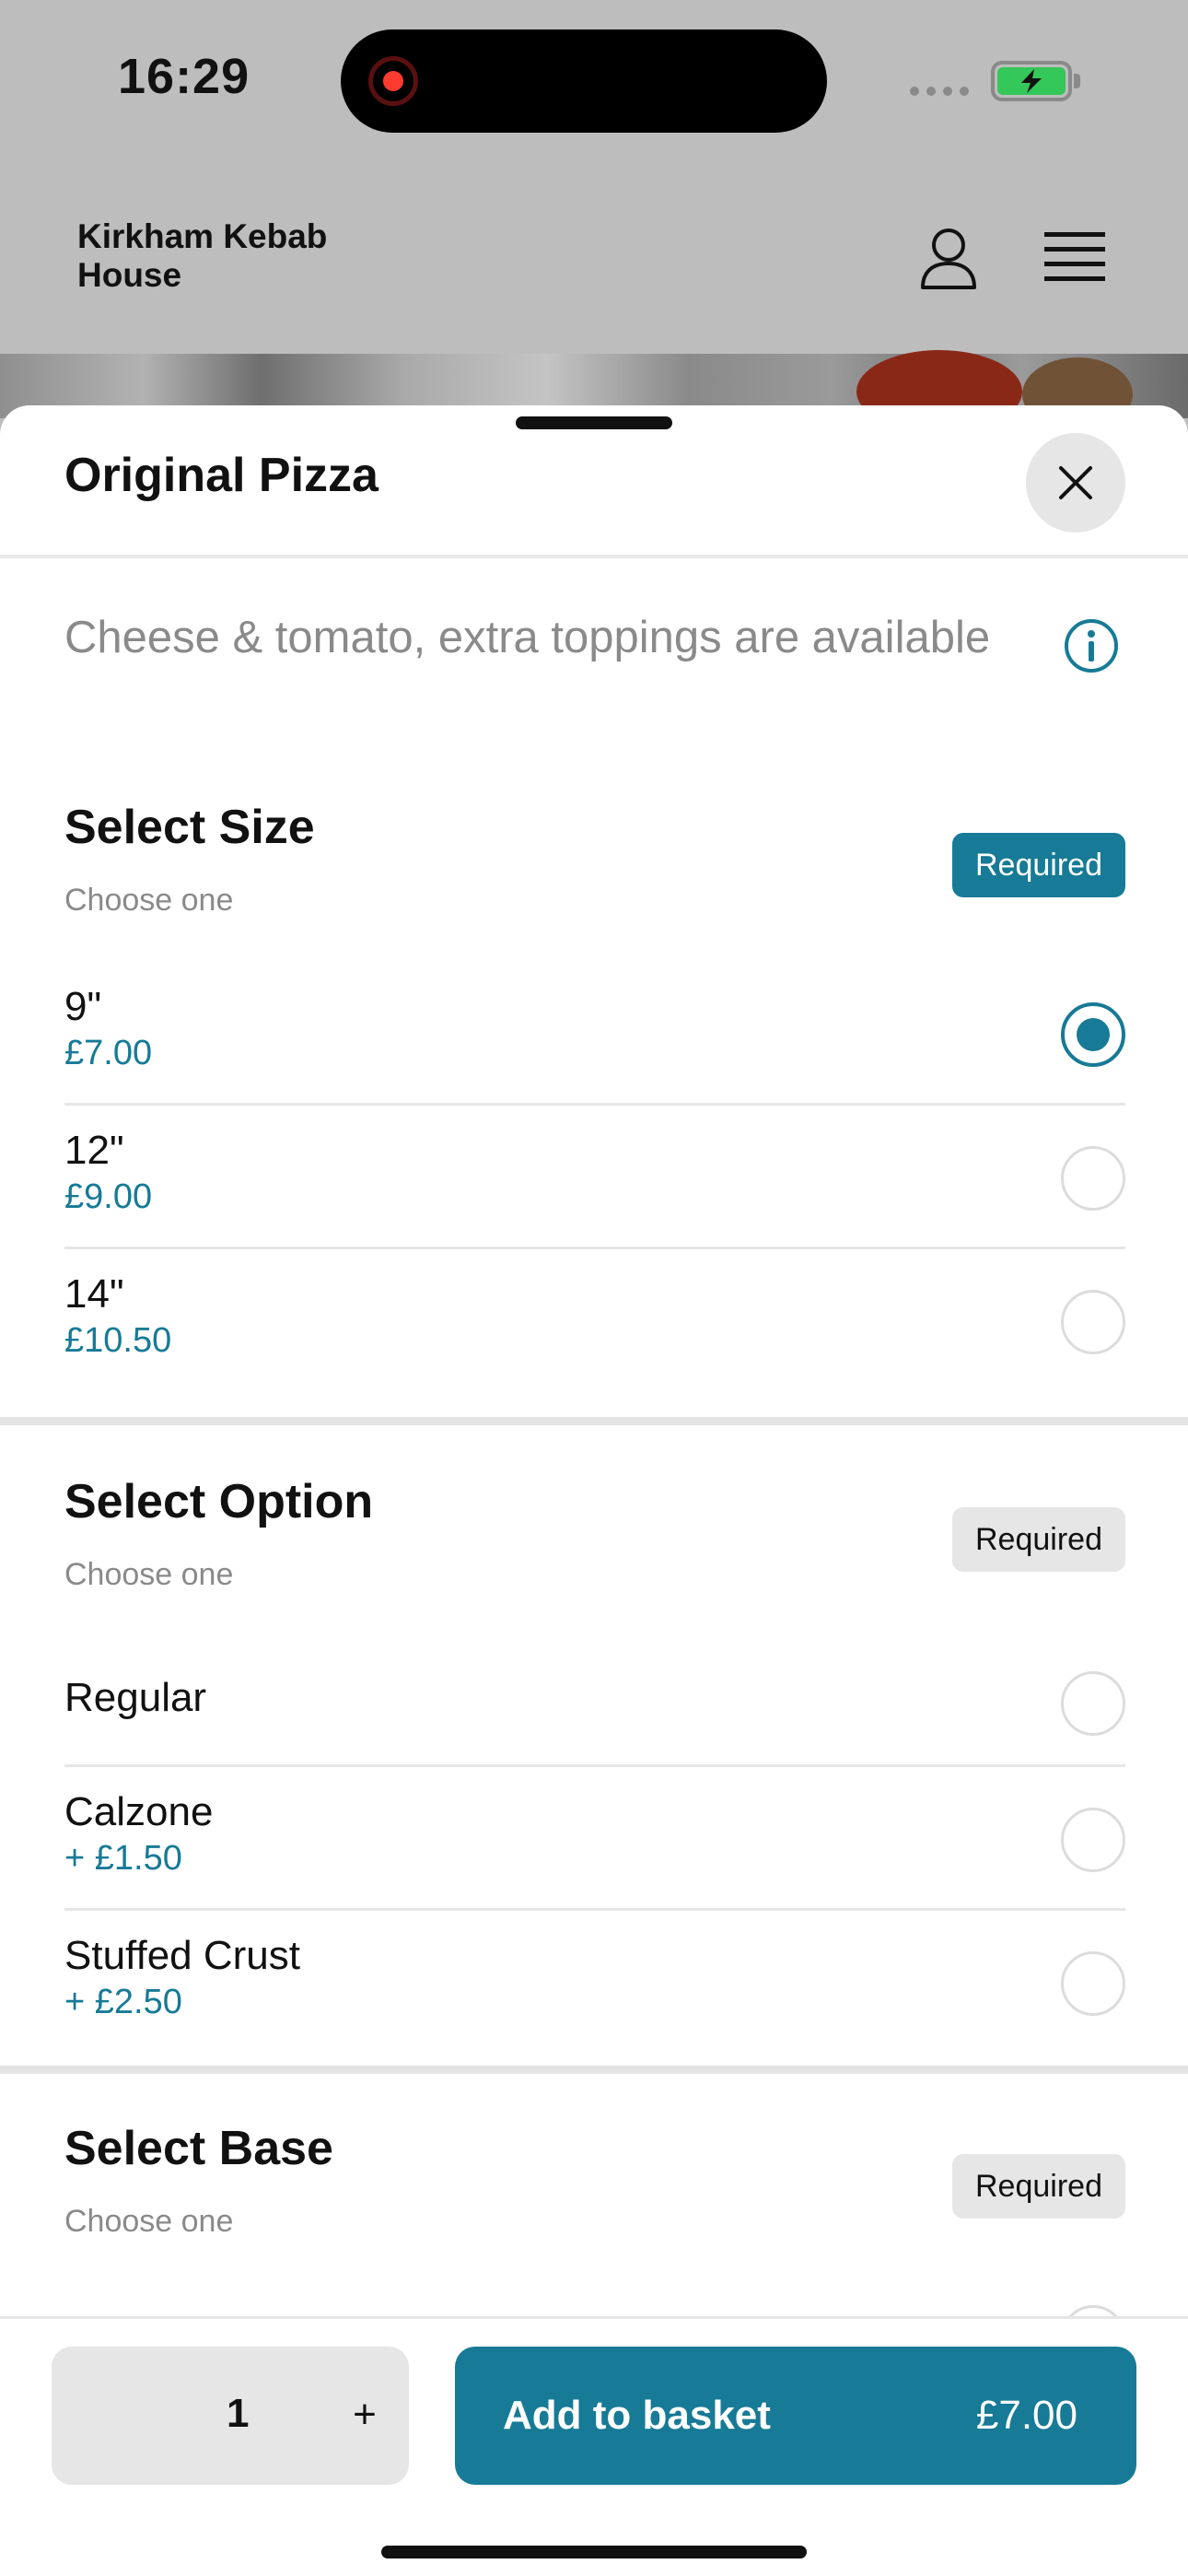  What do you see at coordinates (219, 1501) in the screenshot?
I see `section-title: Select Option` at bounding box center [219, 1501].